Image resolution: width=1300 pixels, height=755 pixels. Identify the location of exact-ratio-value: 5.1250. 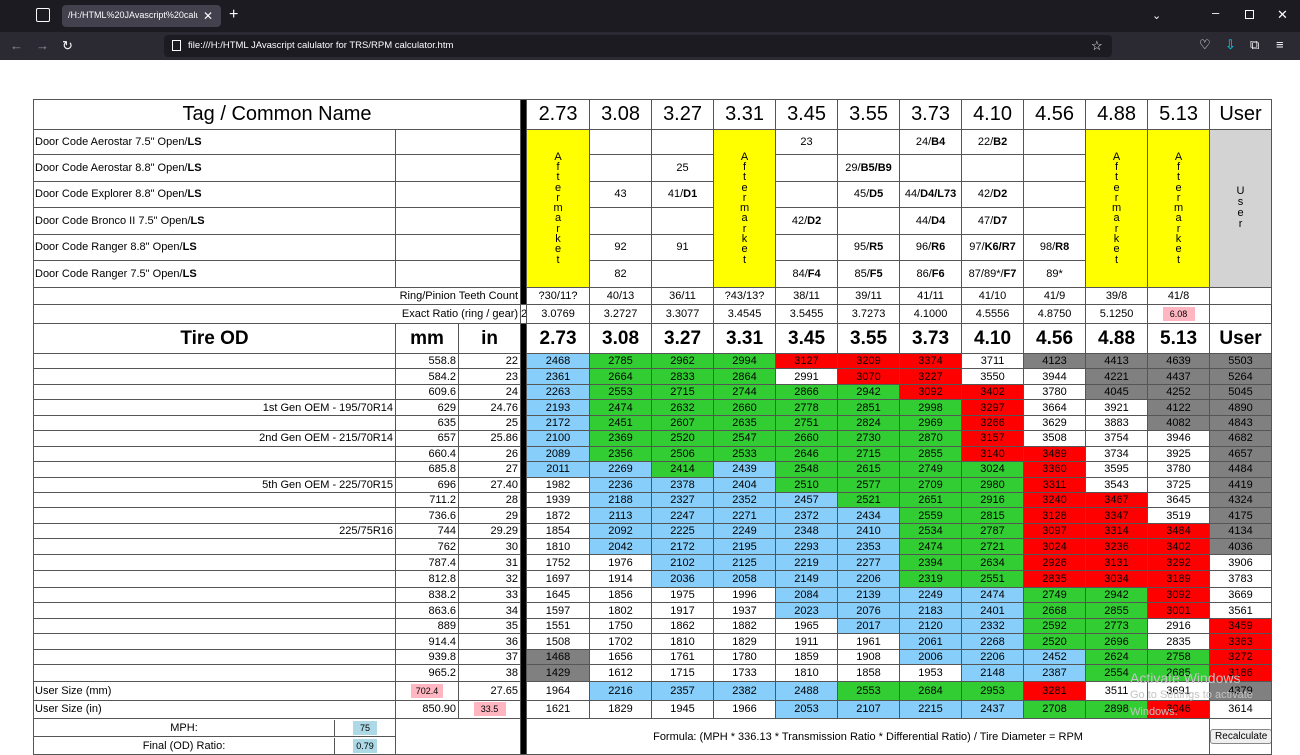
(1117, 314).